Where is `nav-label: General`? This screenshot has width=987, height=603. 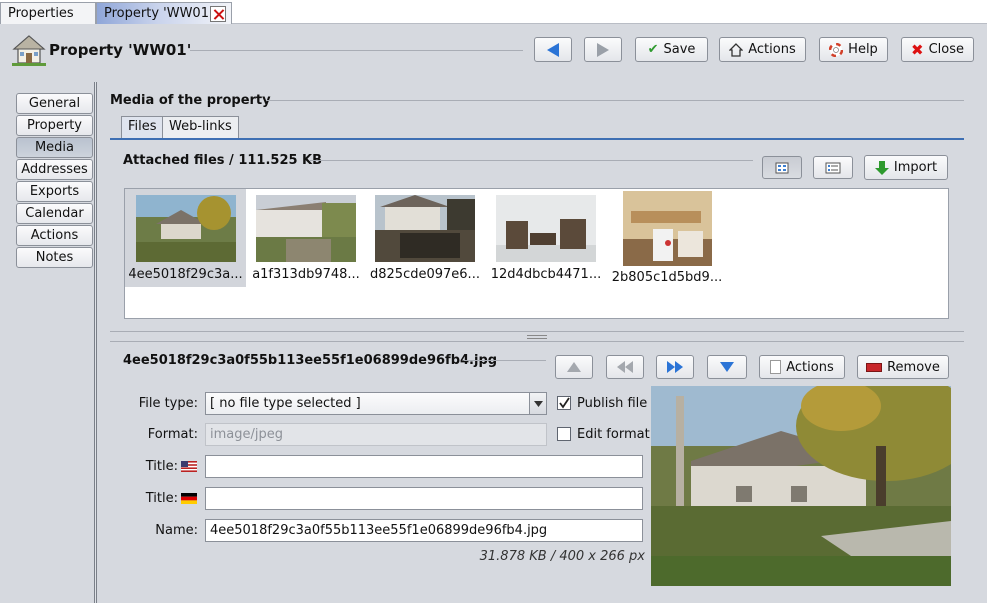 nav-label: General is located at coordinates (54, 103).